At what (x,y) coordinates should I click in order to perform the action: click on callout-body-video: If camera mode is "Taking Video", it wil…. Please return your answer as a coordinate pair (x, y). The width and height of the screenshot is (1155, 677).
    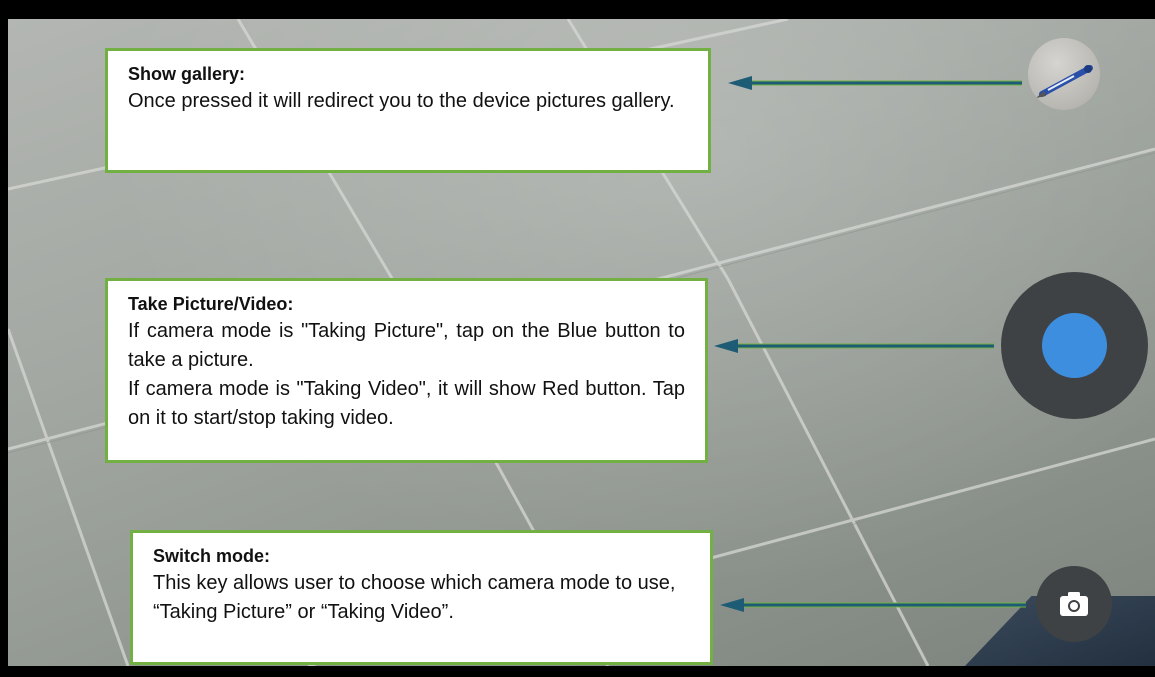
    Looking at the image, I should click on (406, 403).